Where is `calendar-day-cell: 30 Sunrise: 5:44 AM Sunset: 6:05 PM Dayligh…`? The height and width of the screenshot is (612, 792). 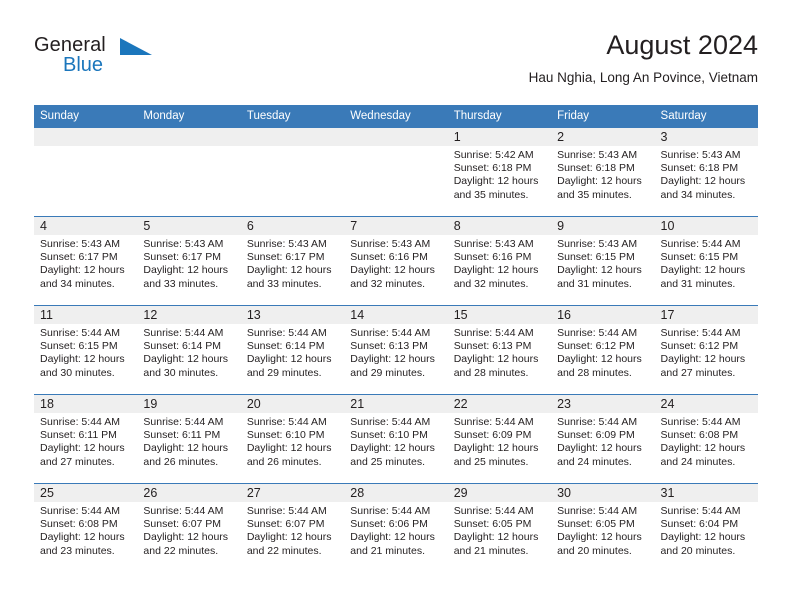 calendar-day-cell: 30 Sunrise: 5:44 AM Sunset: 6:05 PM Dayligh… is located at coordinates (603, 527).